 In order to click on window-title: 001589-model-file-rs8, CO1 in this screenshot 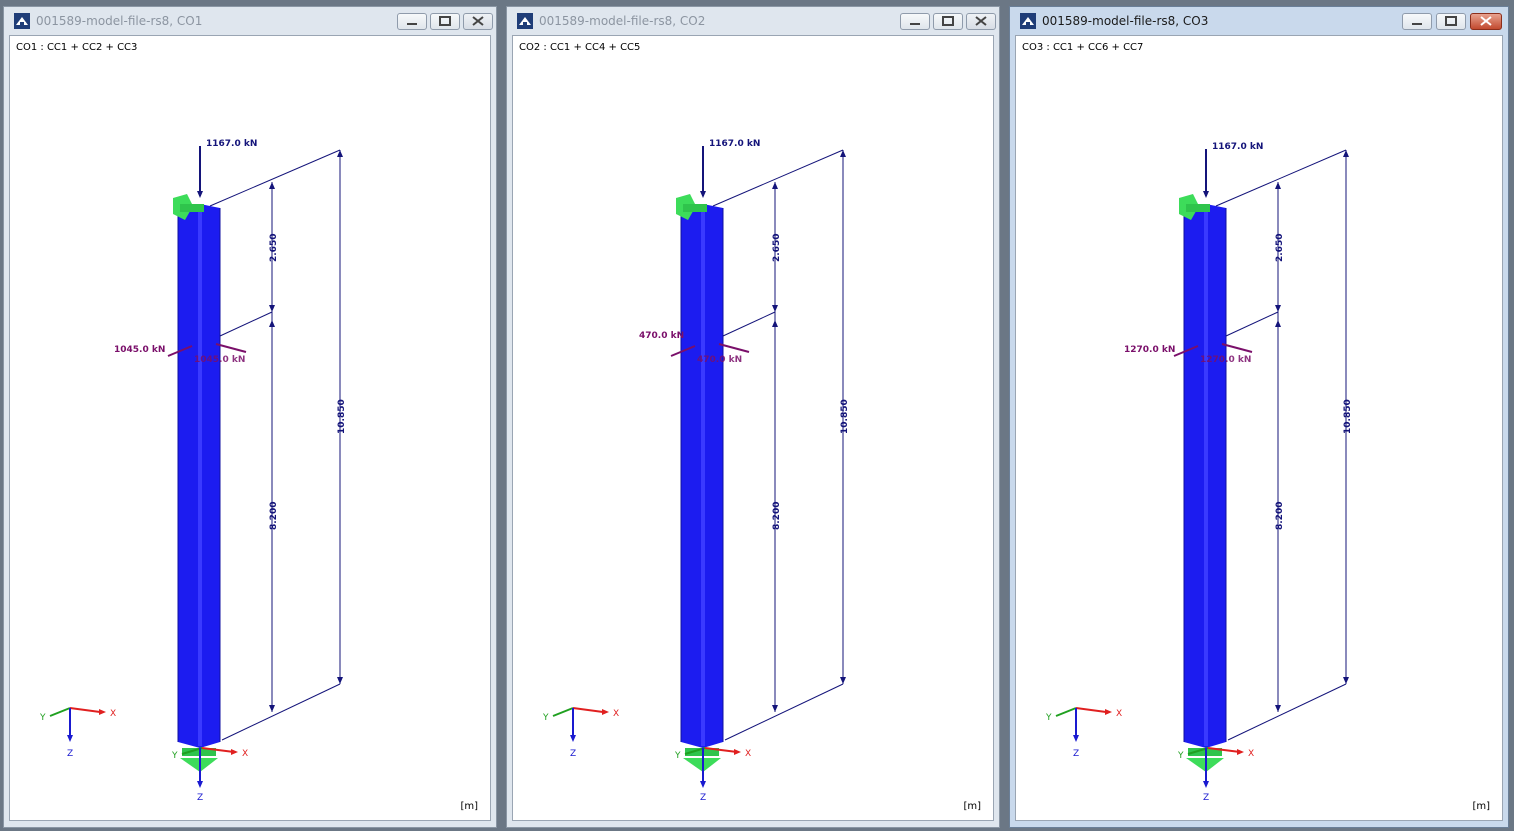, I will do `click(119, 21)`.